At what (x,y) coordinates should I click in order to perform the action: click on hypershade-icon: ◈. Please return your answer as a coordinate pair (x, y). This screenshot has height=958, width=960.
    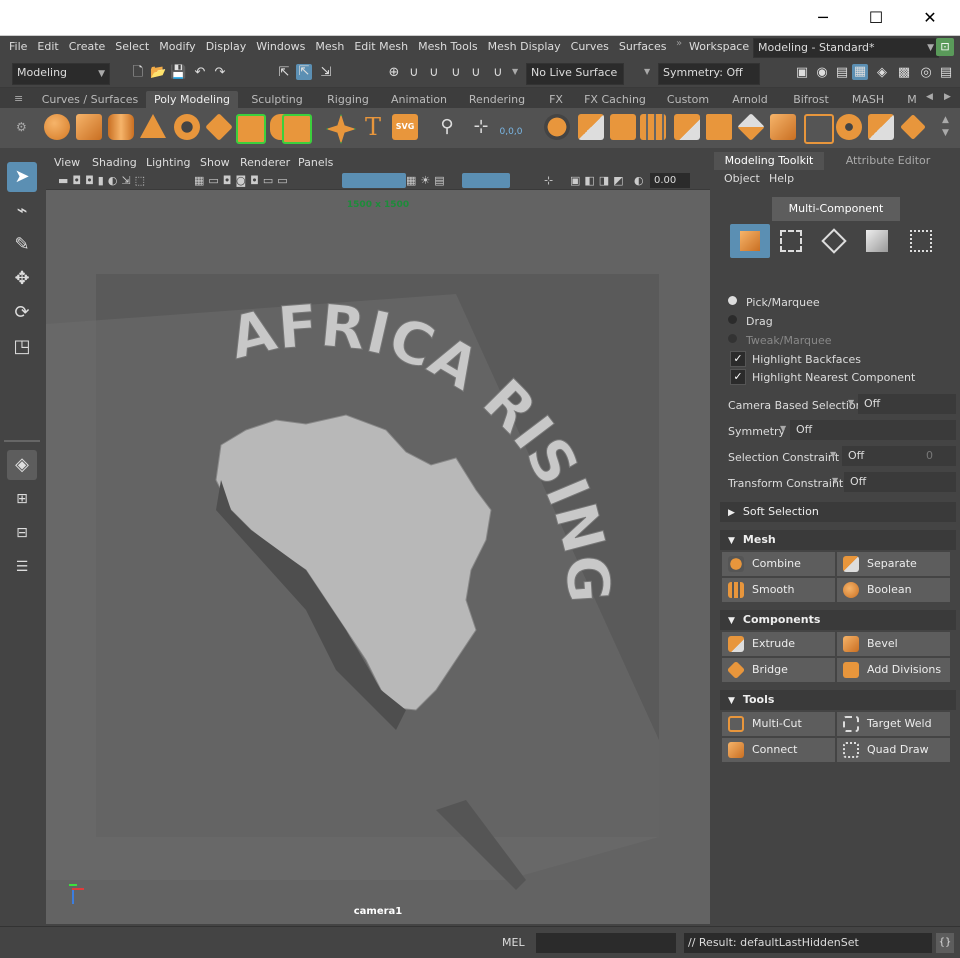
    Looking at the image, I should click on (882, 73).